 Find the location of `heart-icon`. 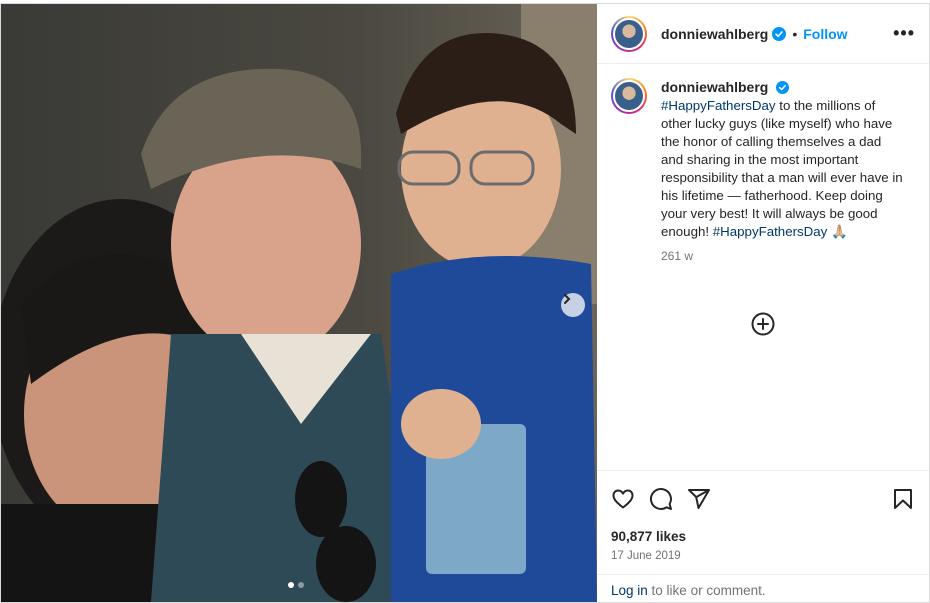

heart-icon is located at coordinates (623, 499).